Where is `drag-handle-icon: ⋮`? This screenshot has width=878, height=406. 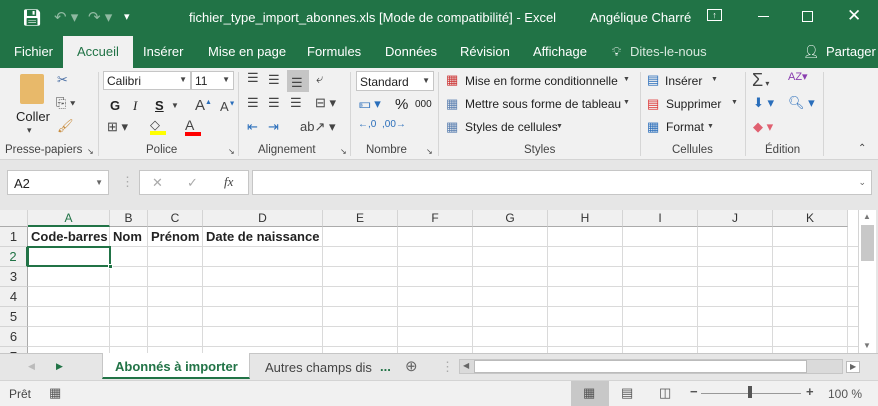 drag-handle-icon: ⋮ is located at coordinates (127, 181).